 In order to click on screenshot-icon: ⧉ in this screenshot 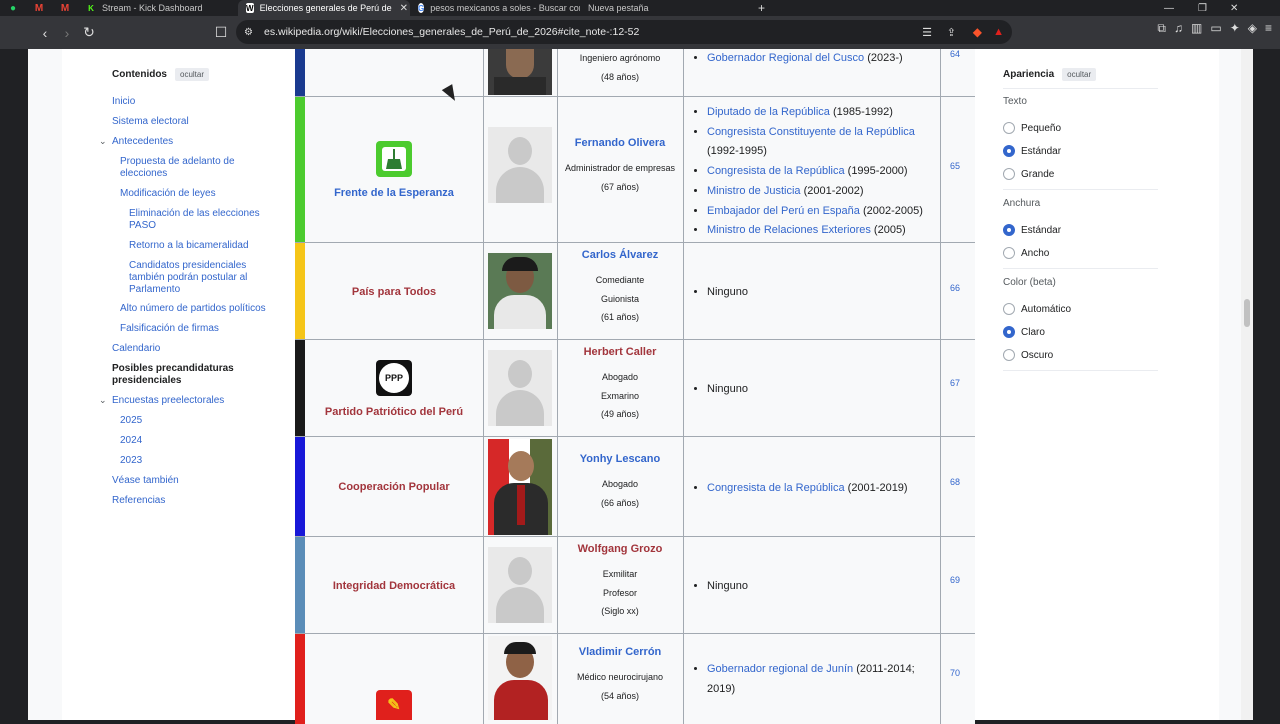, I will do `click(1161, 28)`.